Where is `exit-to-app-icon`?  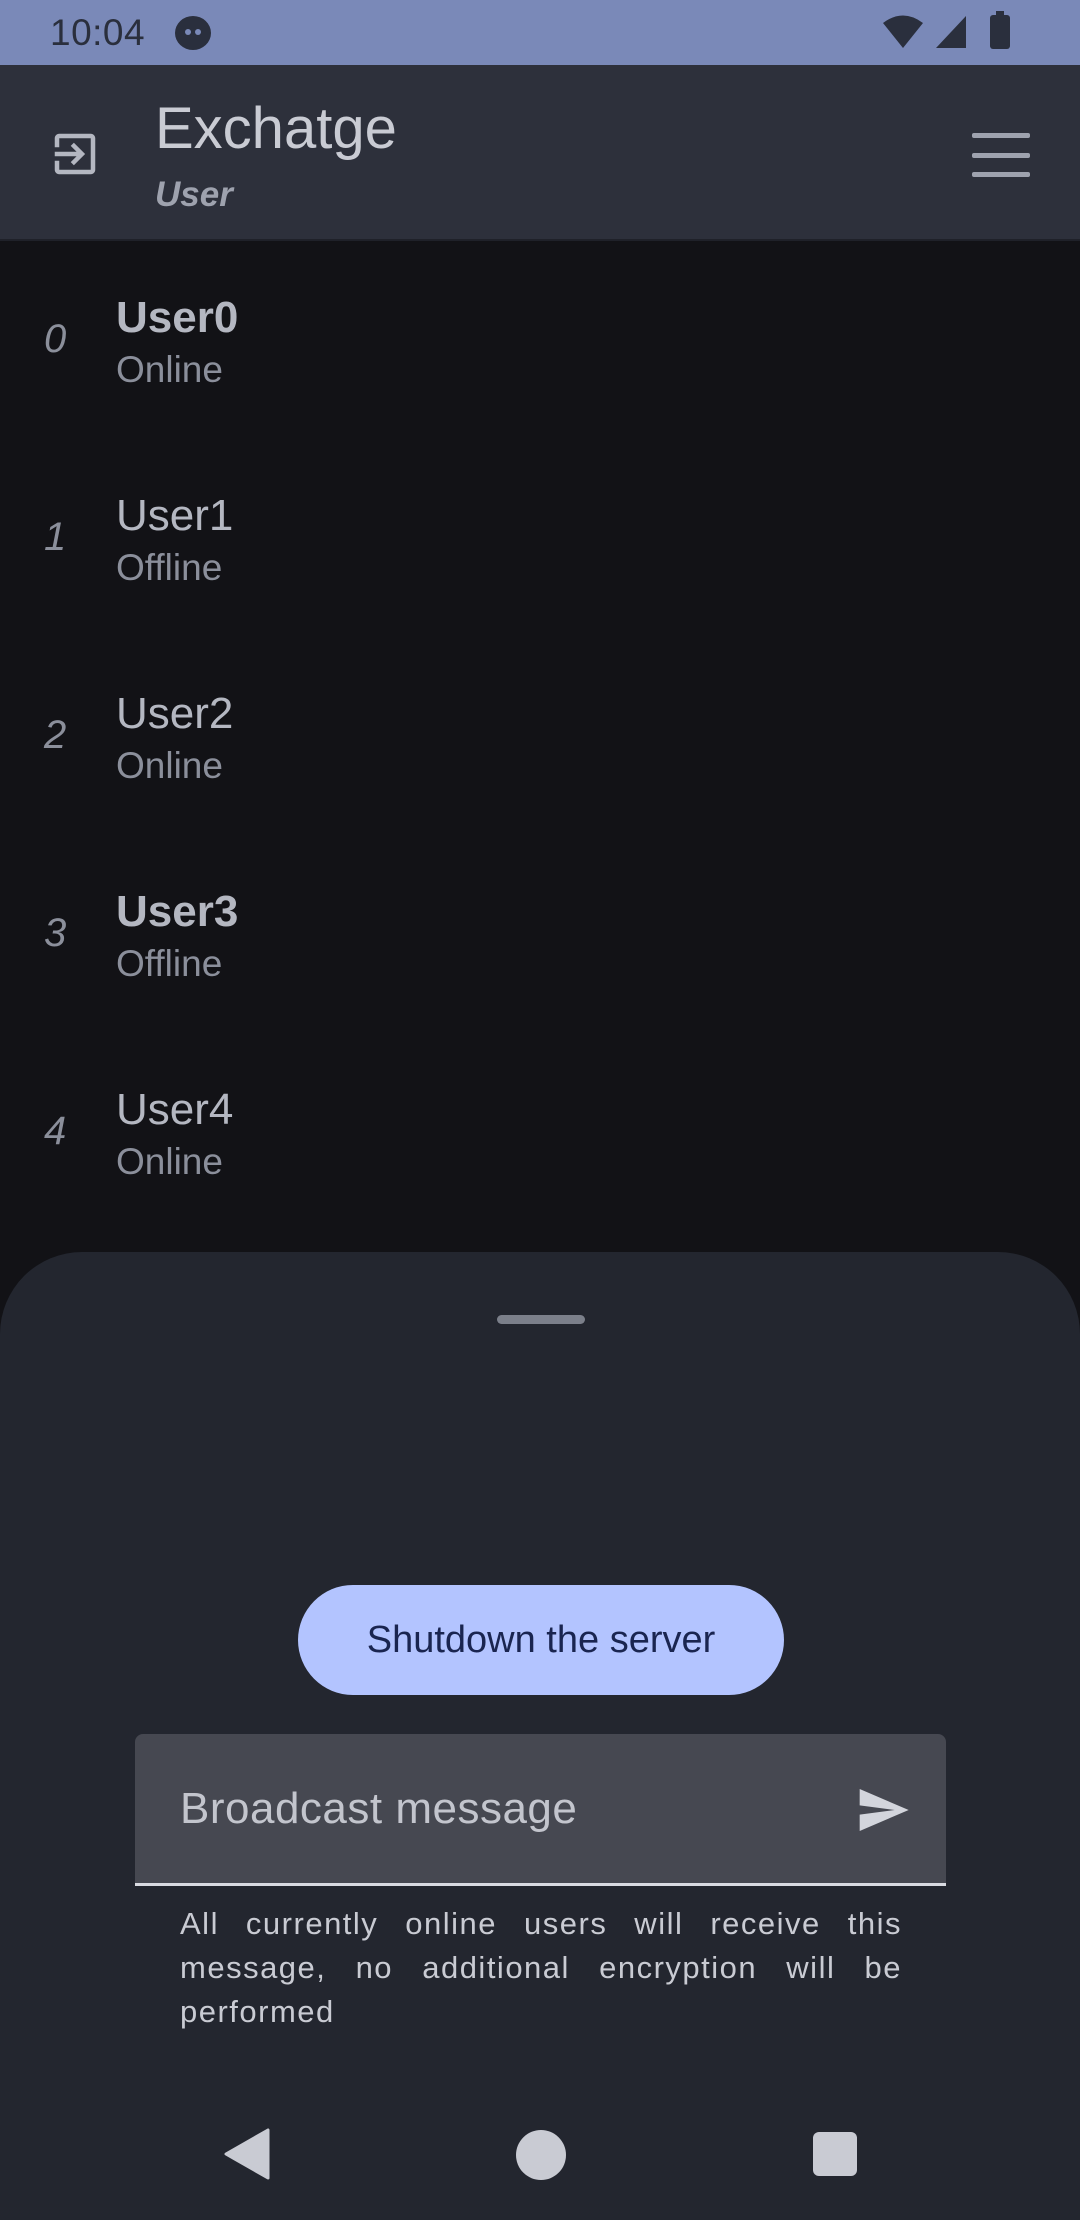 exit-to-app-icon is located at coordinates (75, 154).